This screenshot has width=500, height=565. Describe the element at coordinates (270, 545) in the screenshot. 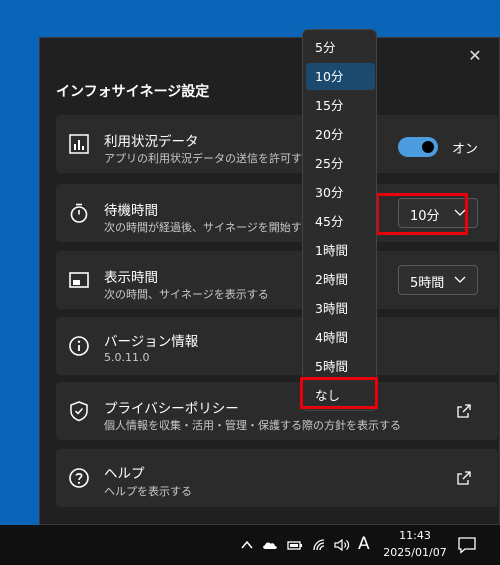

I see `cloud-icon` at that location.